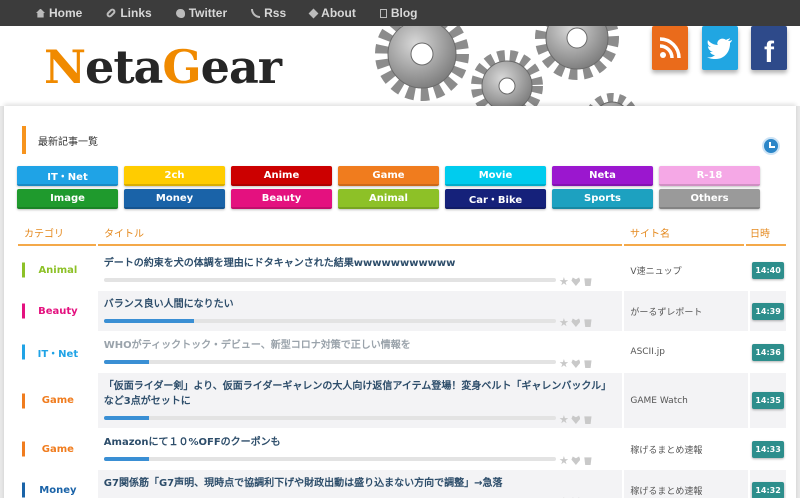 The width and height of the screenshot is (800, 498). What do you see at coordinates (281, 199) in the screenshot?
I see `category-button-9: Beauty` at bounding box center [281, 199].